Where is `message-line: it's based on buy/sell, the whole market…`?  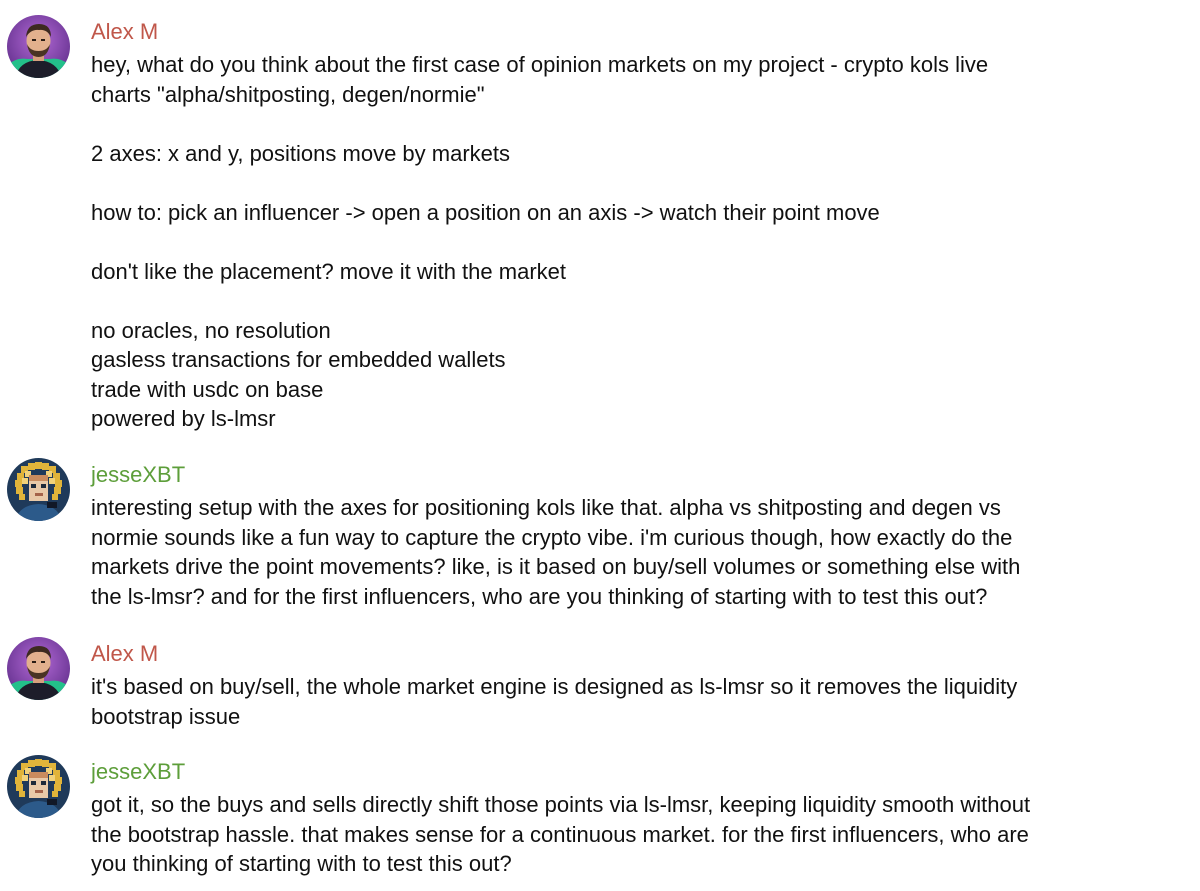
message-line: it's based on buy/sell, the whole market… is located at coordinates (554, 686).